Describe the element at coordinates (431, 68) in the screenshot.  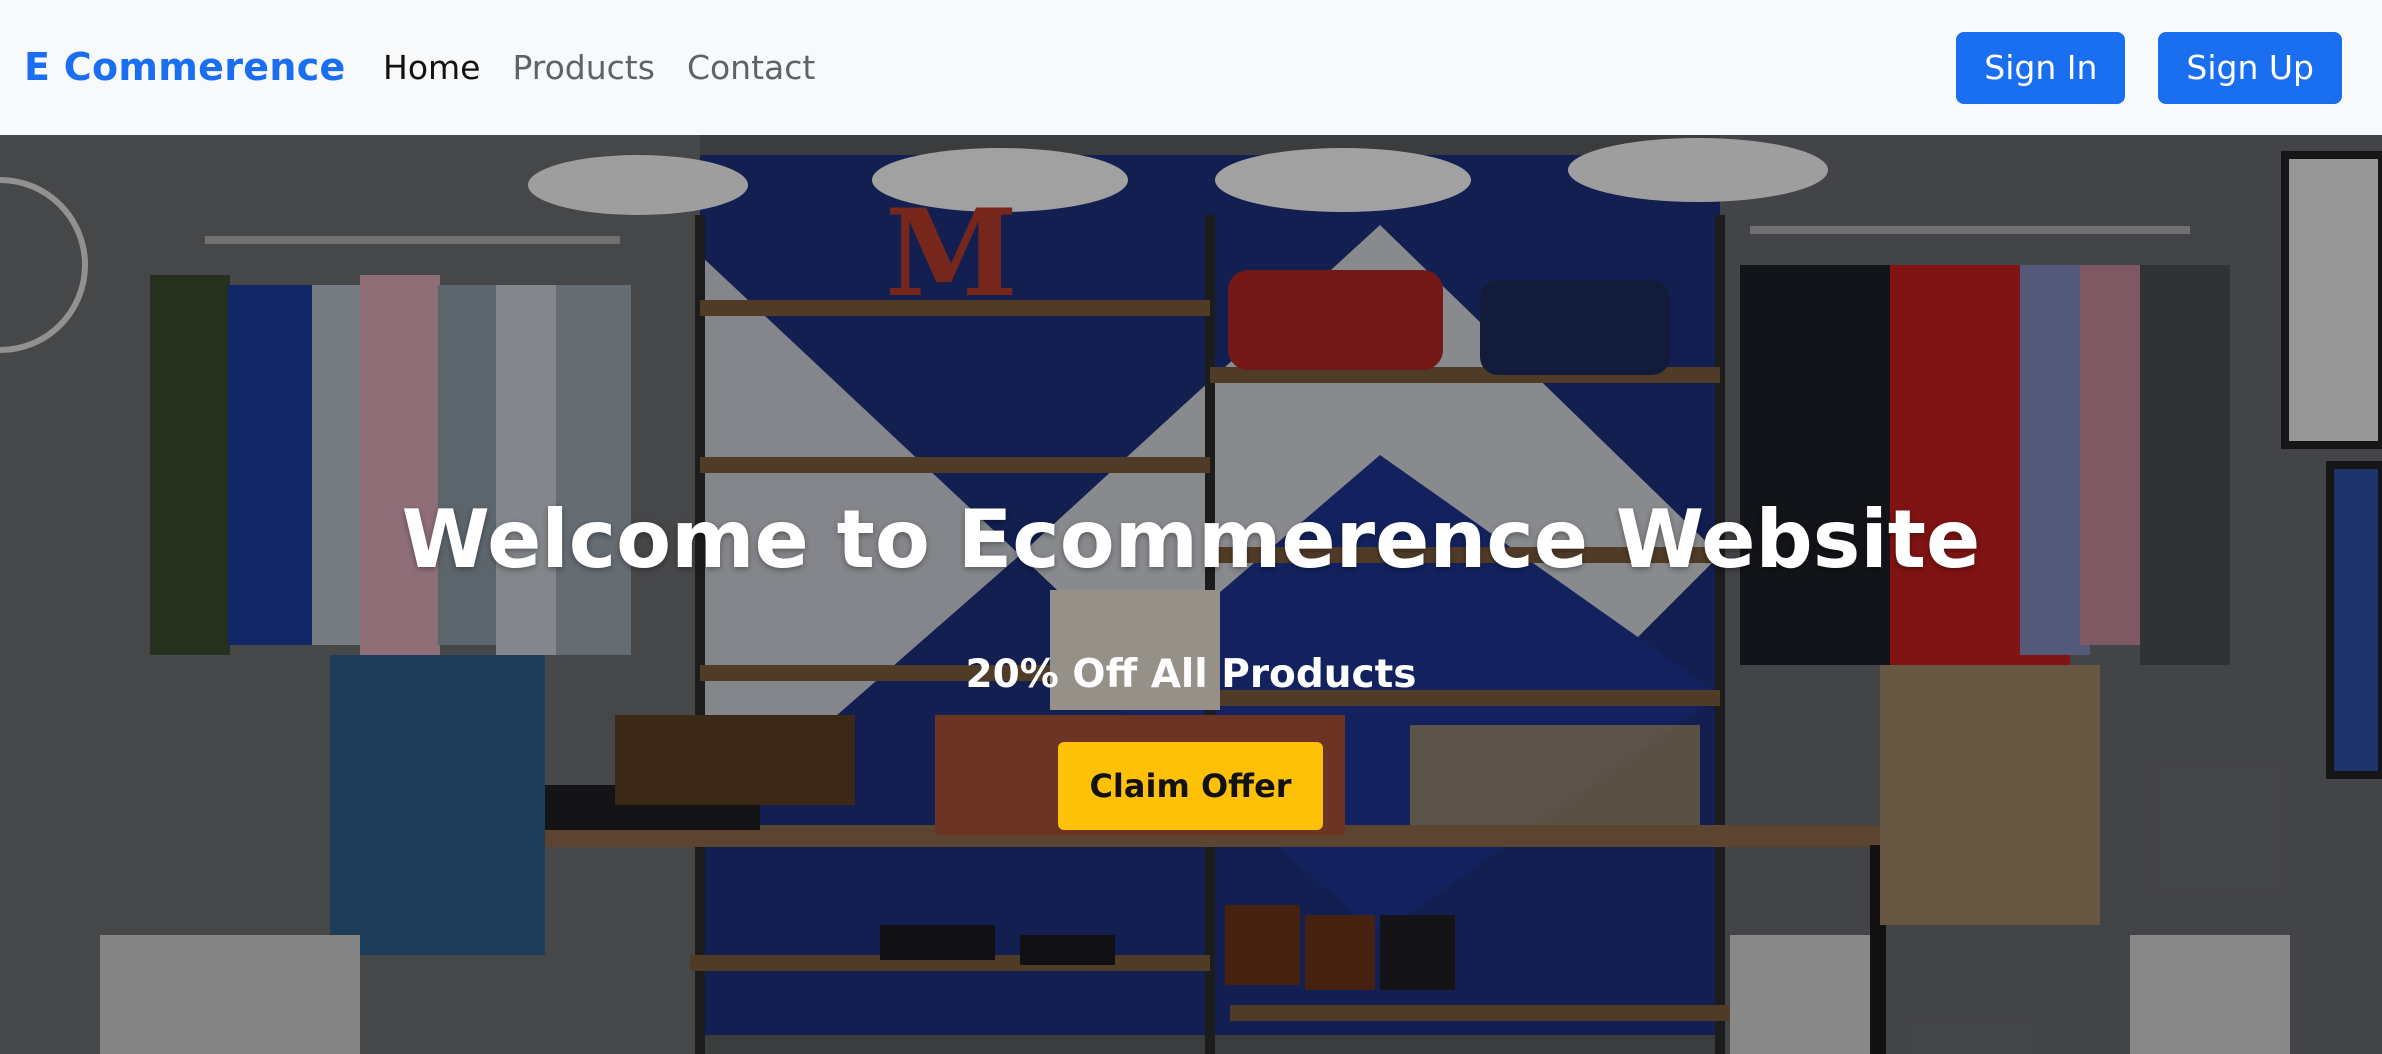
I see `nav-link-home: Home` at that location.